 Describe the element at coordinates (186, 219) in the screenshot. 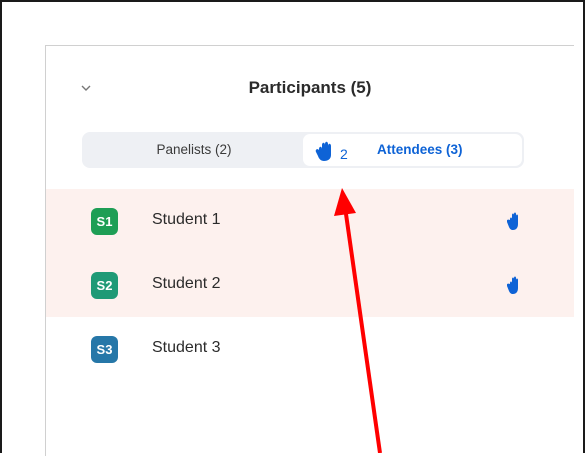

I see `attendee-name: Student 1` at that location.